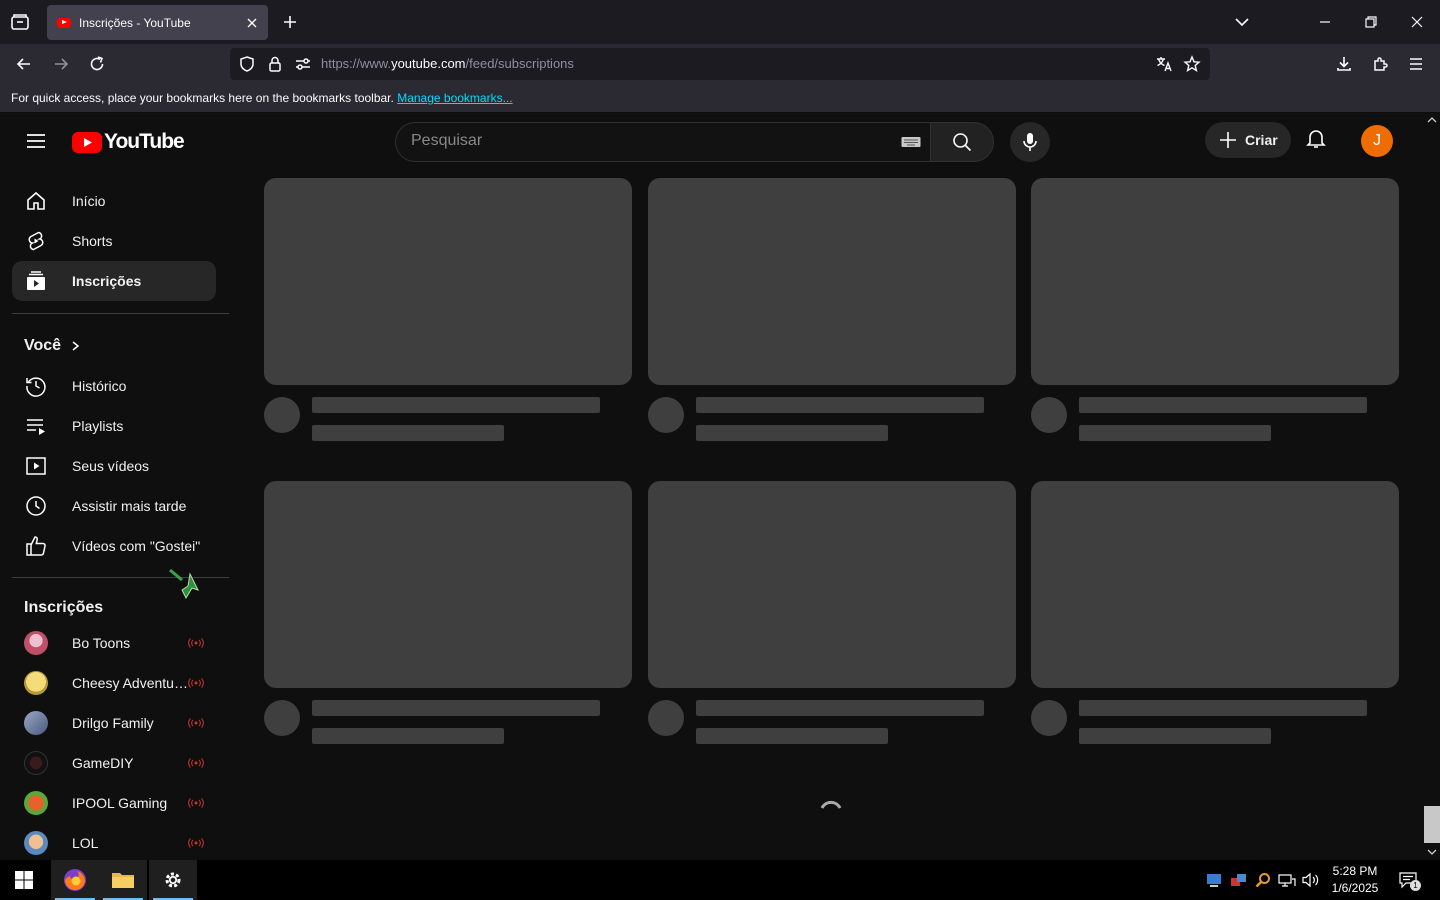  Describe the element at coordinates (1214, 880) in the screenshot. I see `tray-desktop-icon` at that location.